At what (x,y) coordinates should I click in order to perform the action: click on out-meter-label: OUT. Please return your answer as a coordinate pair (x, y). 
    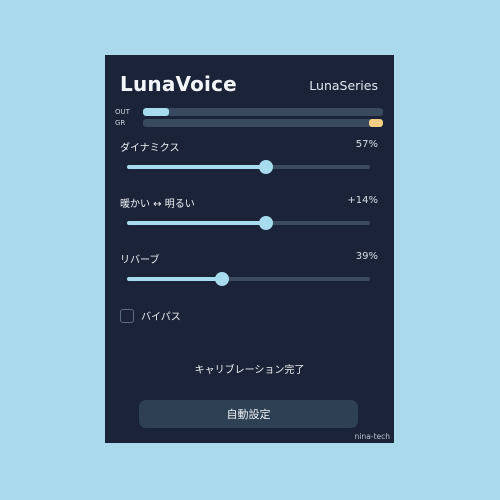
    Looking at the image, I should click on (122, 112).